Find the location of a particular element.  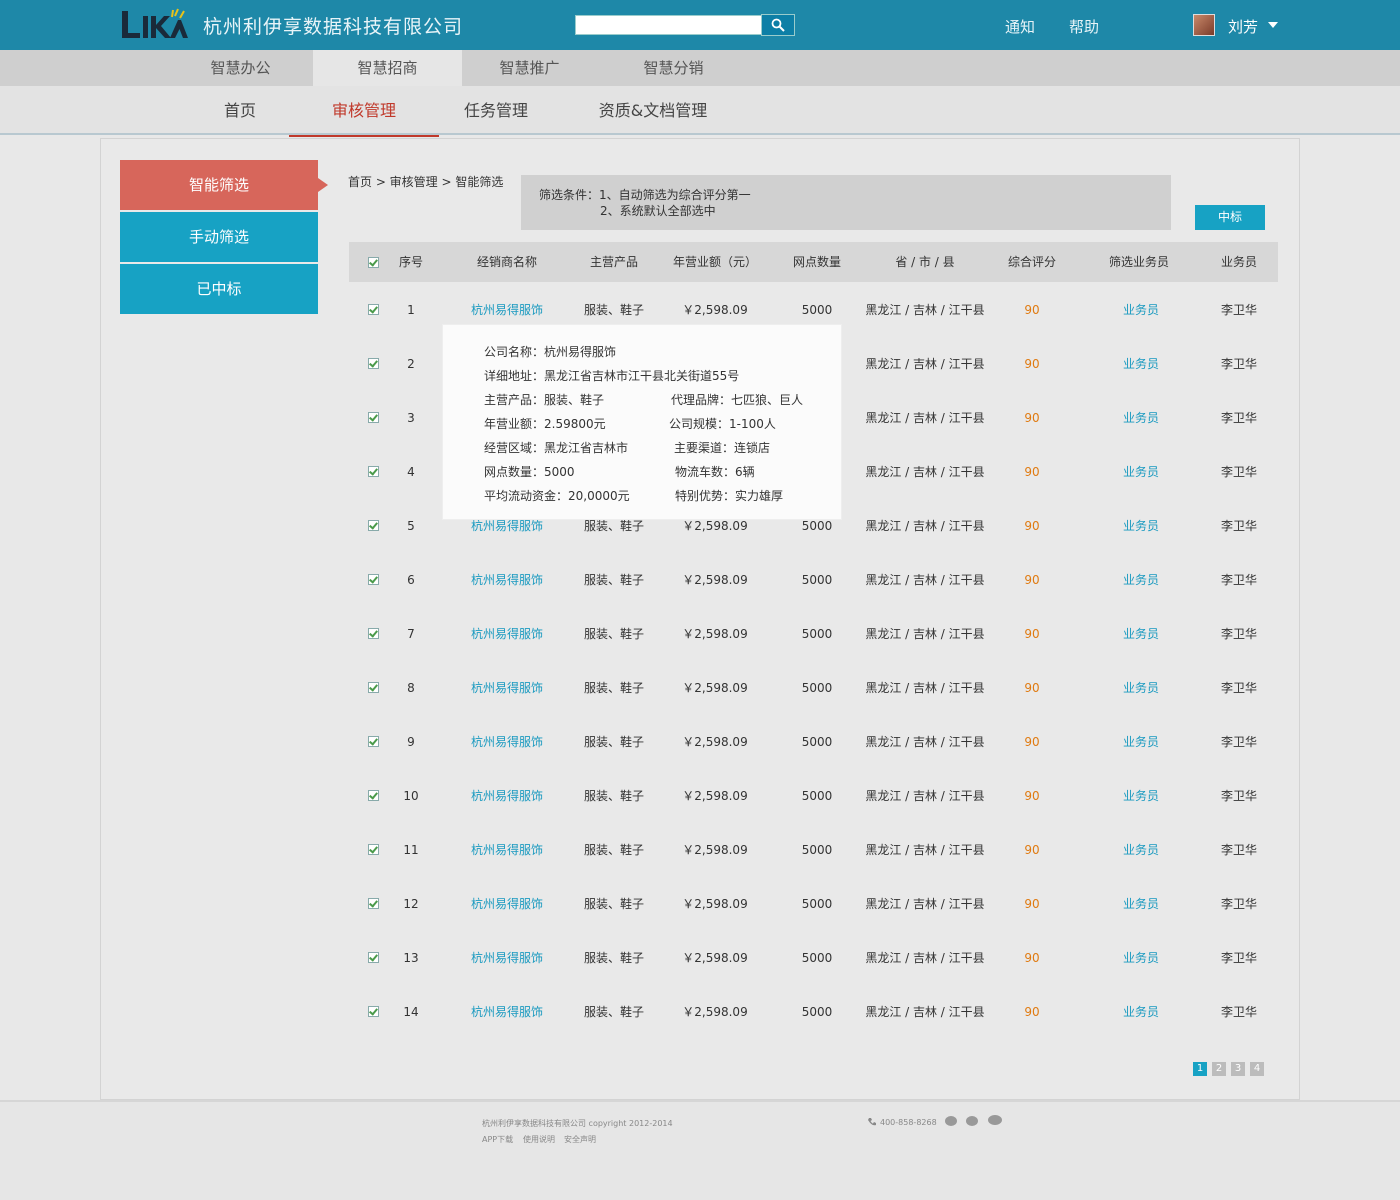

cell-annual-revenue: ￥2,598.09 is located at coordinates (715, 850).